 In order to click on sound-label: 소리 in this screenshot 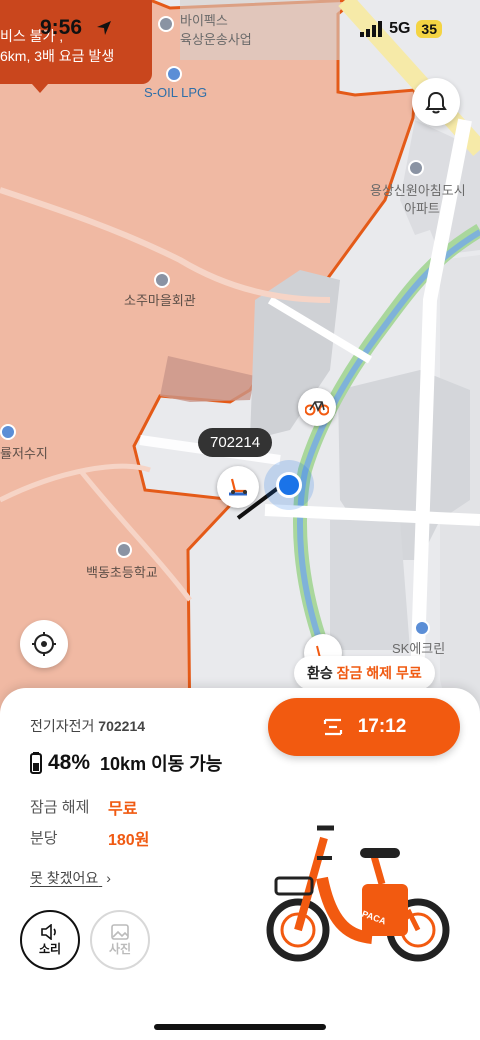, I will do `click(50, 948)`.